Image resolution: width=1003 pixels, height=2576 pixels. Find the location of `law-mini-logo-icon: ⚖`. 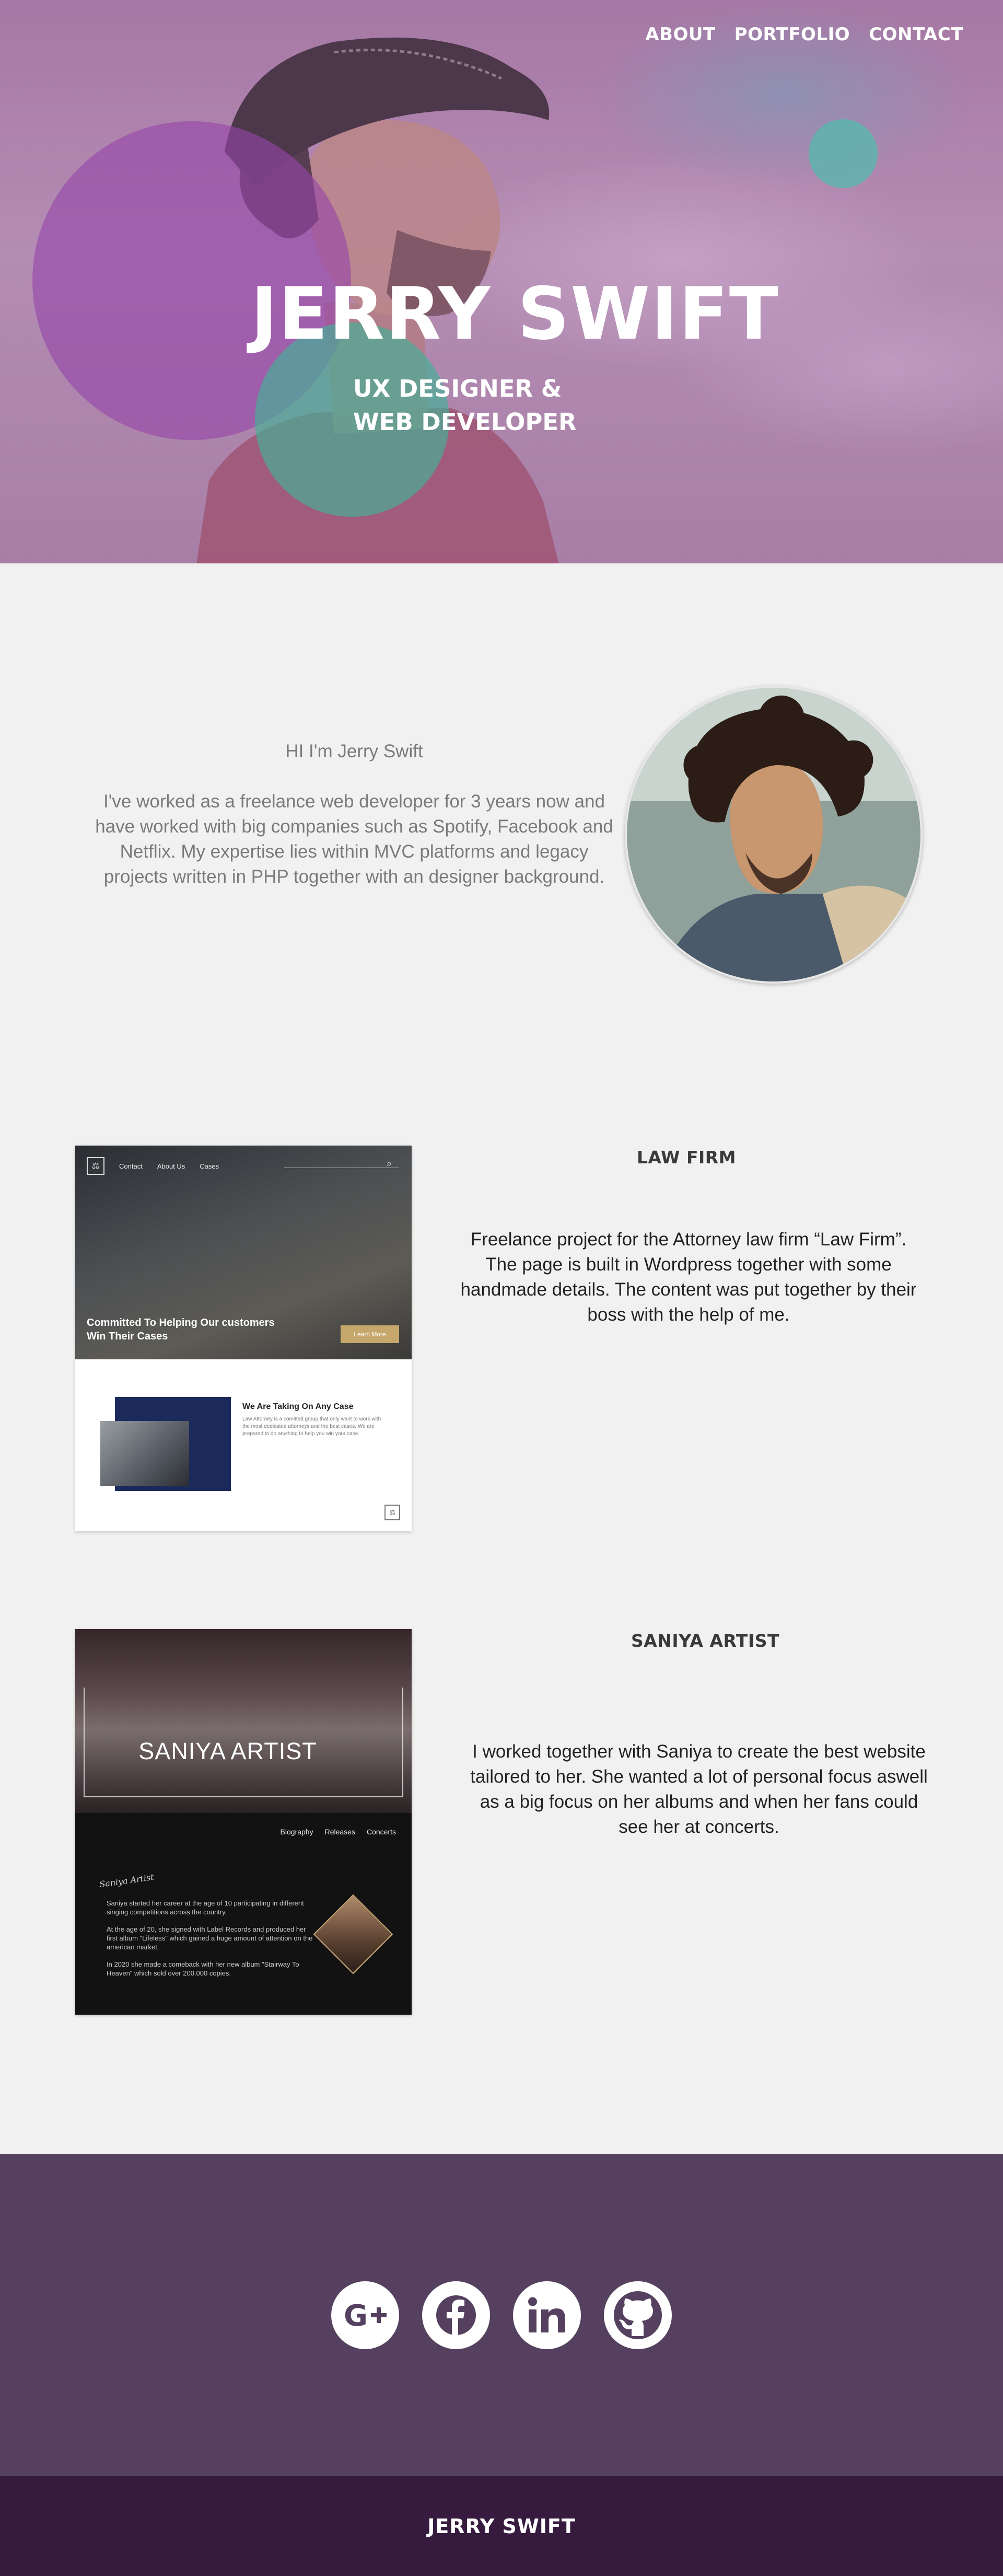

law-mini-logo-icon: ⚖ is located at coordinates (392, 1513).